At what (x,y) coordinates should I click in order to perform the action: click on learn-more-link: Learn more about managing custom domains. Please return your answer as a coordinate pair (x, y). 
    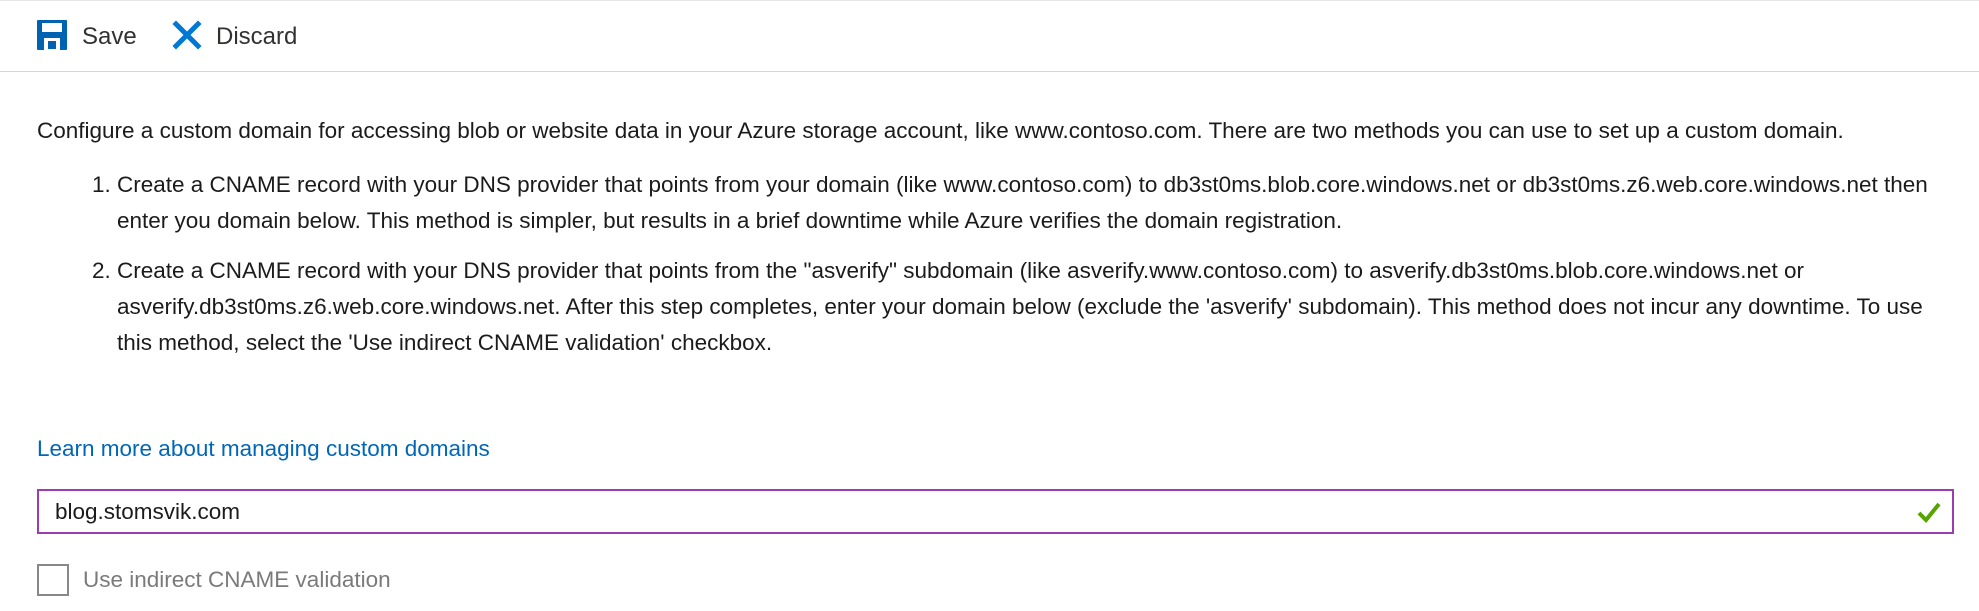
    Looking at the image, I should click on (263, 449).